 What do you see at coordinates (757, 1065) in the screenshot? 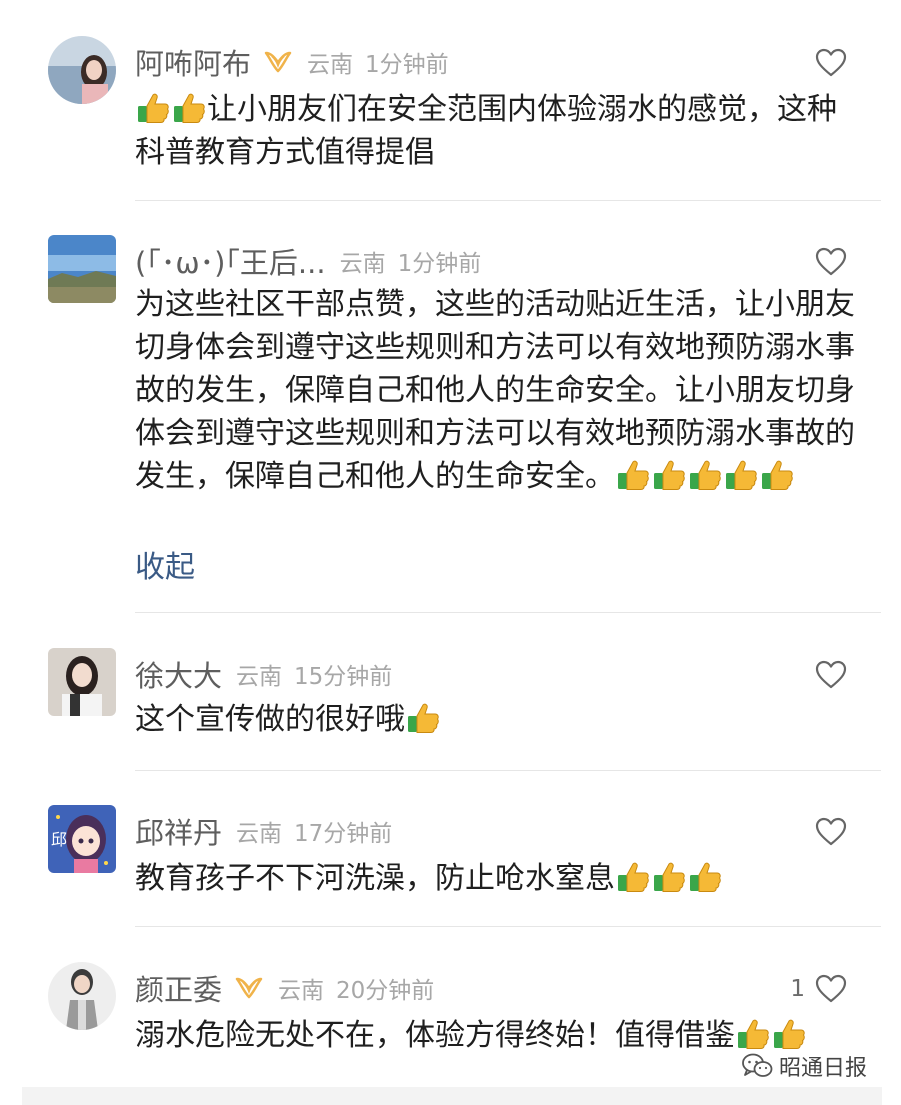
I see `wechat-icon` at bounding box center [757, 1065].